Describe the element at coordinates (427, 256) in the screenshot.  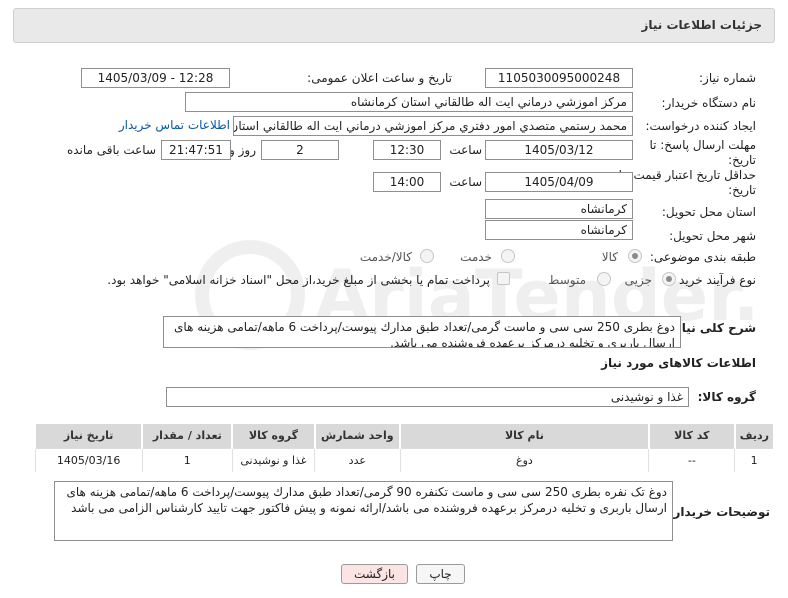
I see `category-goods-service-radio` at that location.